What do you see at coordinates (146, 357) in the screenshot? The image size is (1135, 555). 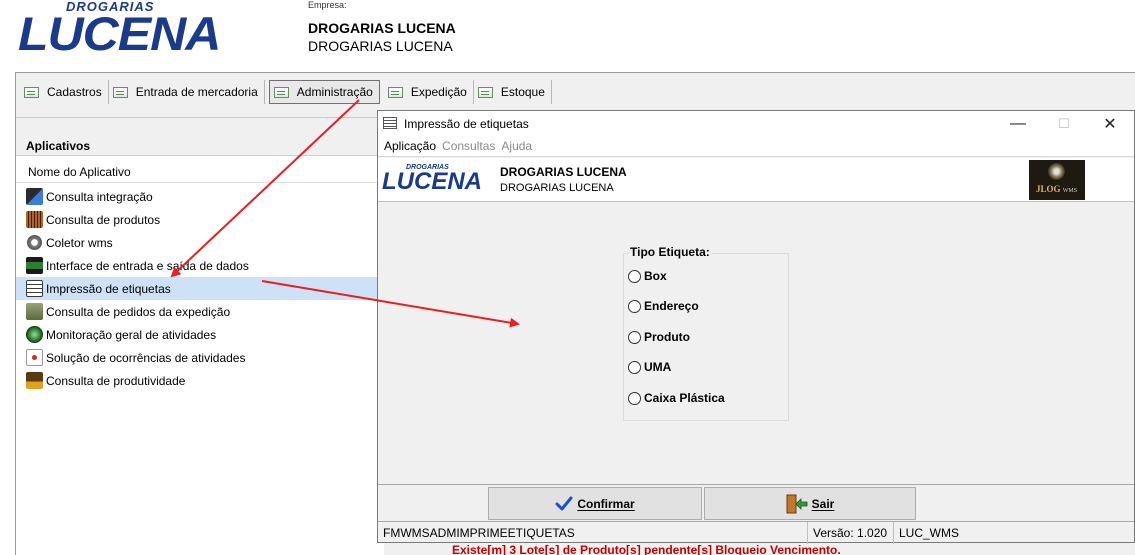 I see `app-item-label: Solução de ocorrências de atividades` at bounding box center [146, 357].